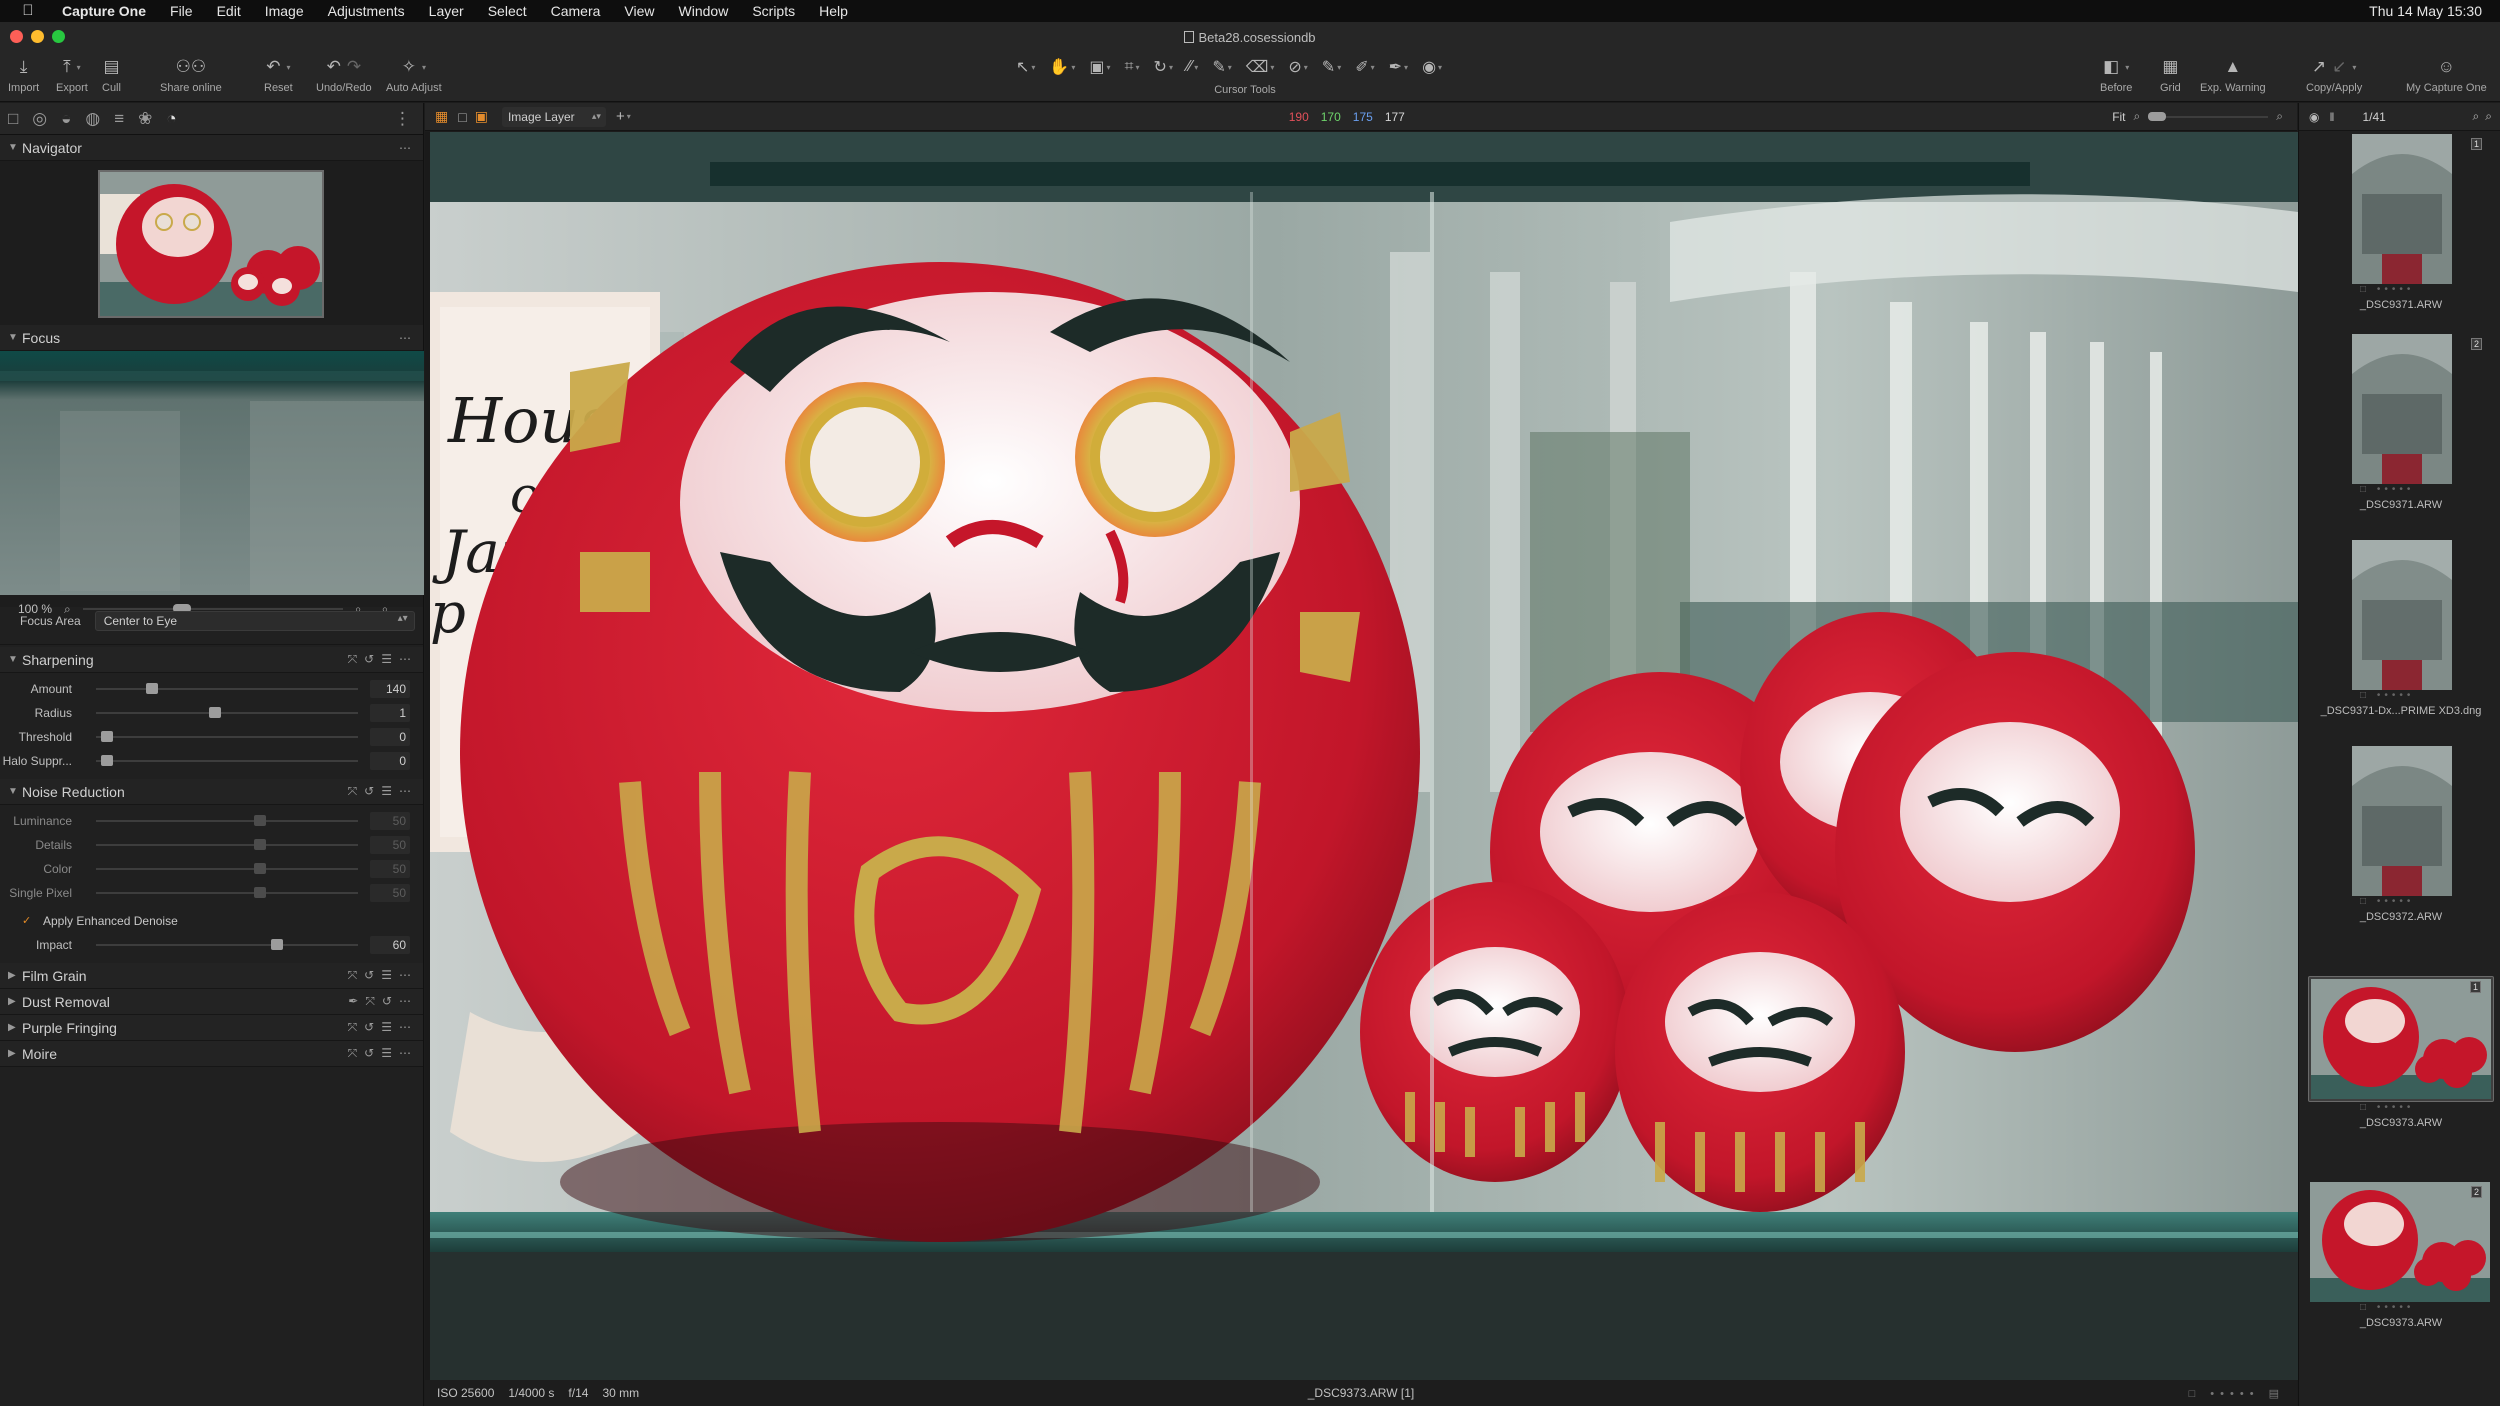  Describe the element at coordinates (639, 11) in the screenshot. I see `menu-view: View` at that location.